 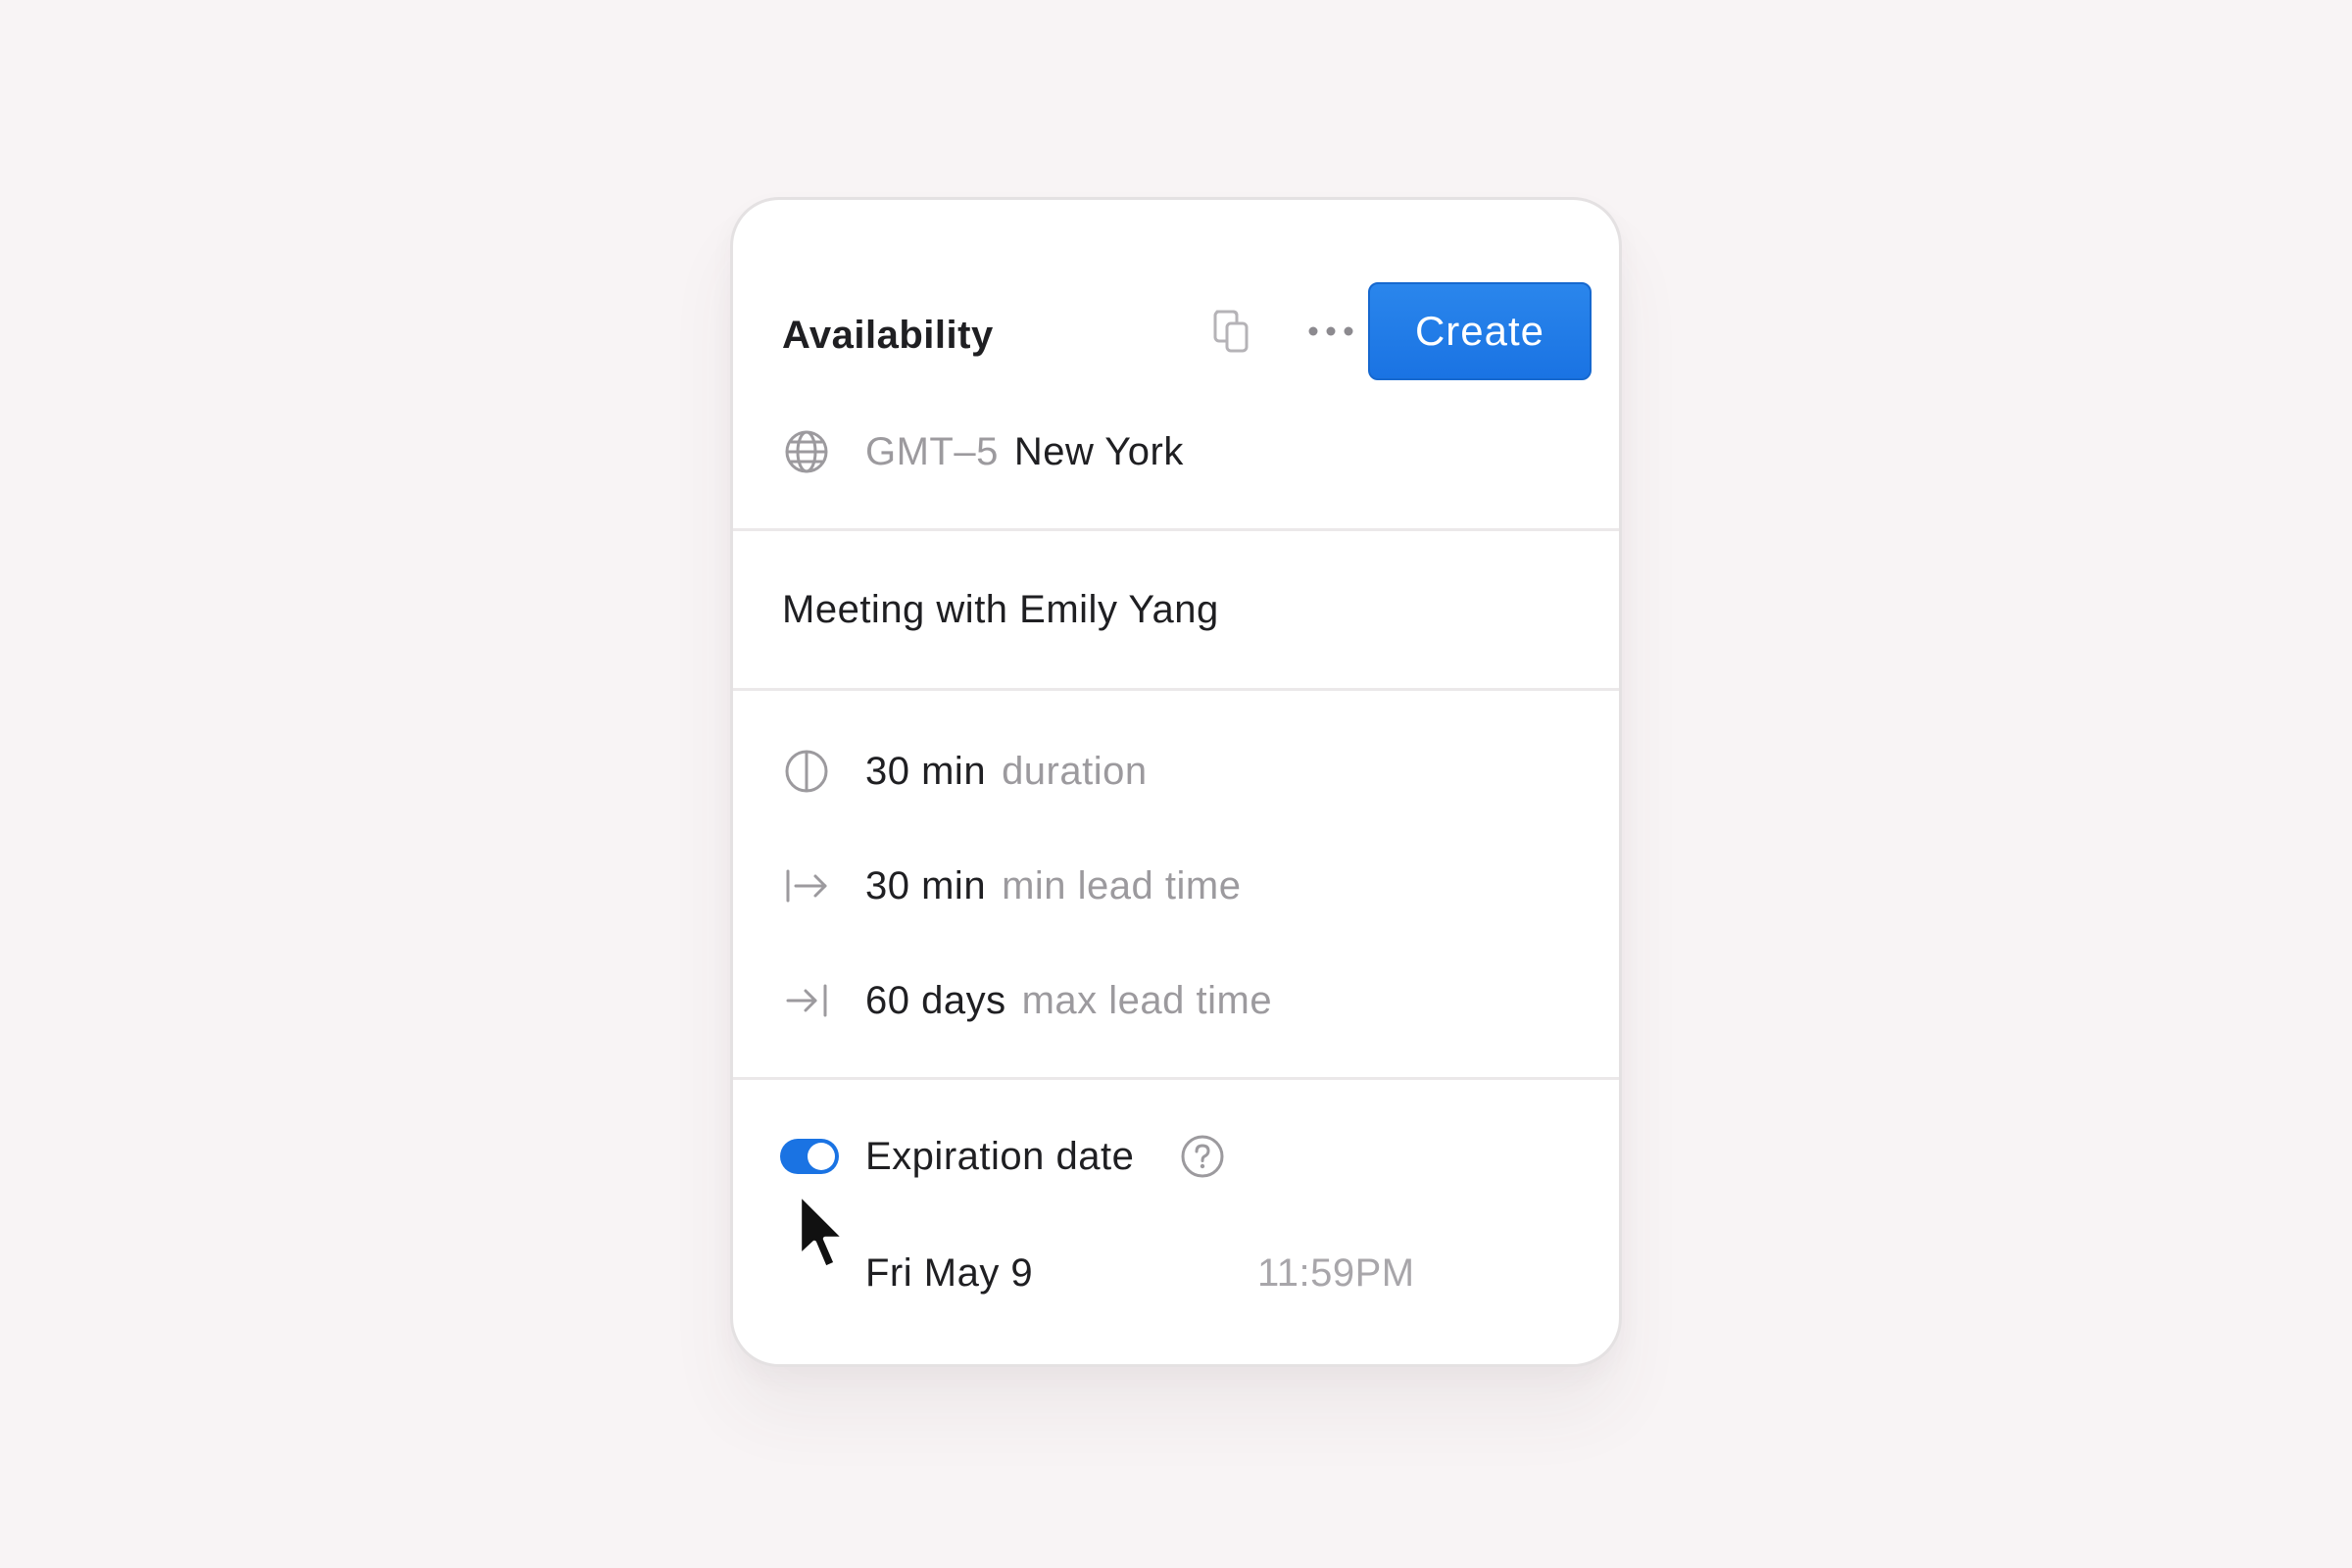 I want to click on copy-button, so click(x=1230, y=331).